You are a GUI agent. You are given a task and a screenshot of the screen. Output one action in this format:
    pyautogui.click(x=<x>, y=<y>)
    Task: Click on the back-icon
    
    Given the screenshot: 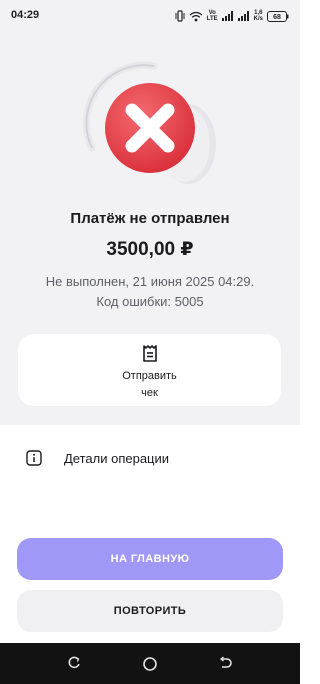 What is the action you would take?
    pyautogui.click(x=225, y=663)
    